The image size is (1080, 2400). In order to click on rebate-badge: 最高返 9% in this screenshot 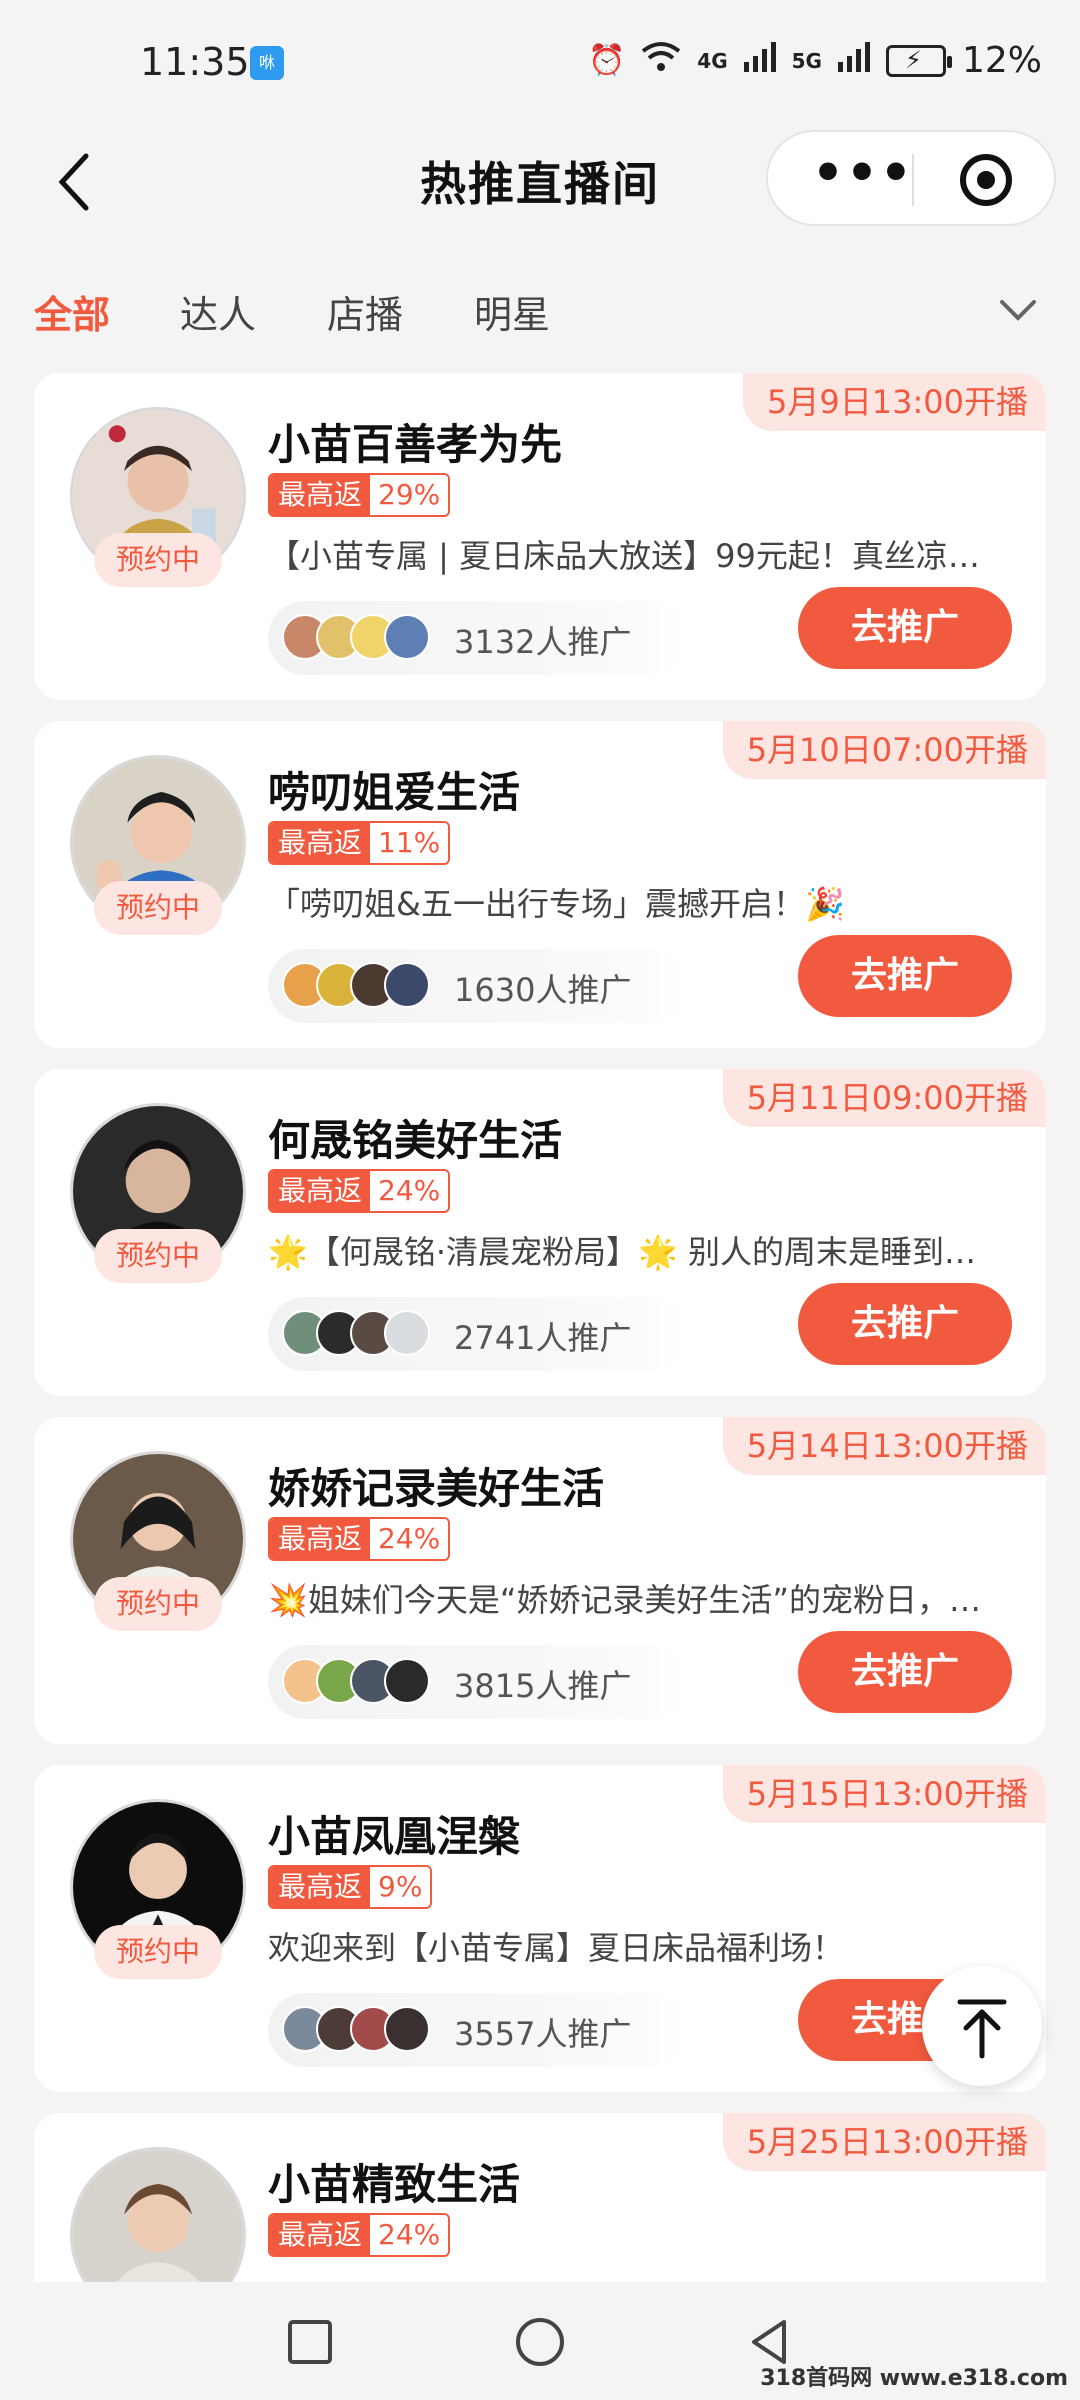, I will do `click(350, 1887)`.